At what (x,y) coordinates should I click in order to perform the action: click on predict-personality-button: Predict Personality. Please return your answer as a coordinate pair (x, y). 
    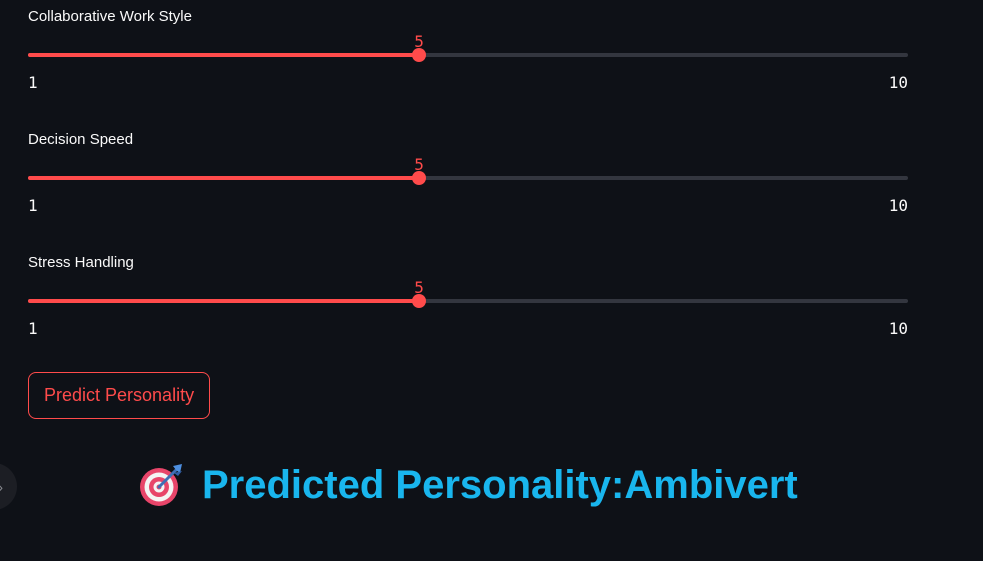
    Looking at the image, I should click on (119, 395).